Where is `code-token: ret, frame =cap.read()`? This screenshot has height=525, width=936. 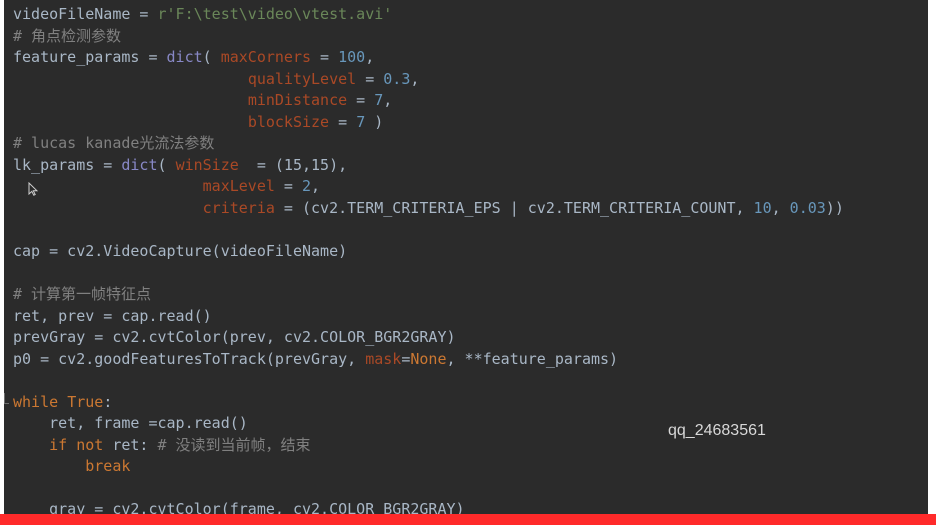
code-token: ret, frame =cap.read() is located at coordinates (130, 423).